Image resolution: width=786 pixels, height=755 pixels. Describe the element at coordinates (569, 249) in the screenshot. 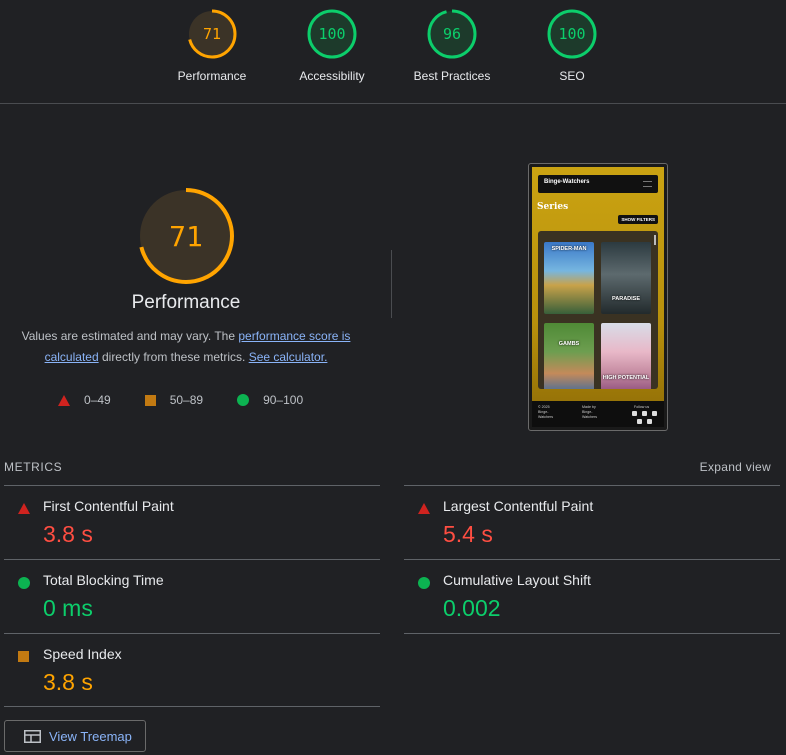

I see `poster-title: SPIDER-MAN` at that location.